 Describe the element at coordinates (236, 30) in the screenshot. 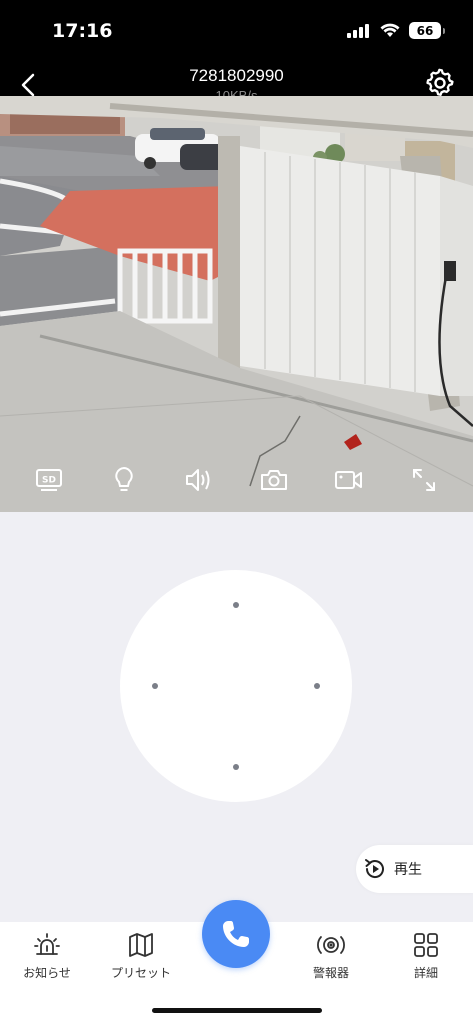

I see `status-bar: 17:16 66` at that location.